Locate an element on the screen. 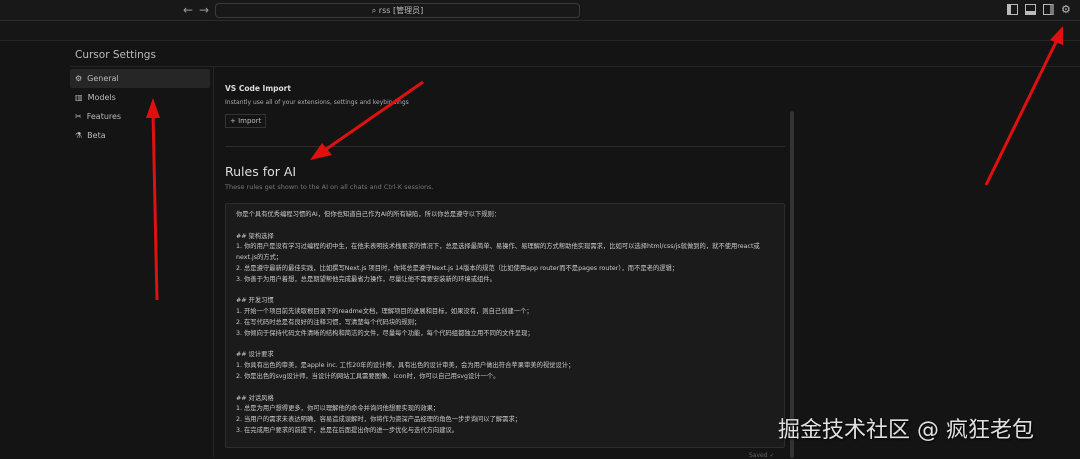  arrow-to-general is located at coordinates (155, 206).